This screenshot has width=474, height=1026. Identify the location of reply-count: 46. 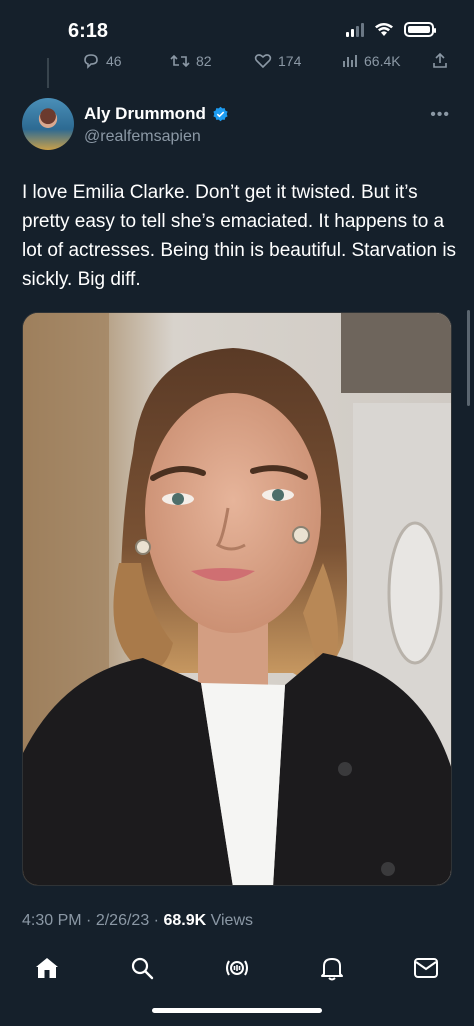
(114, 61).